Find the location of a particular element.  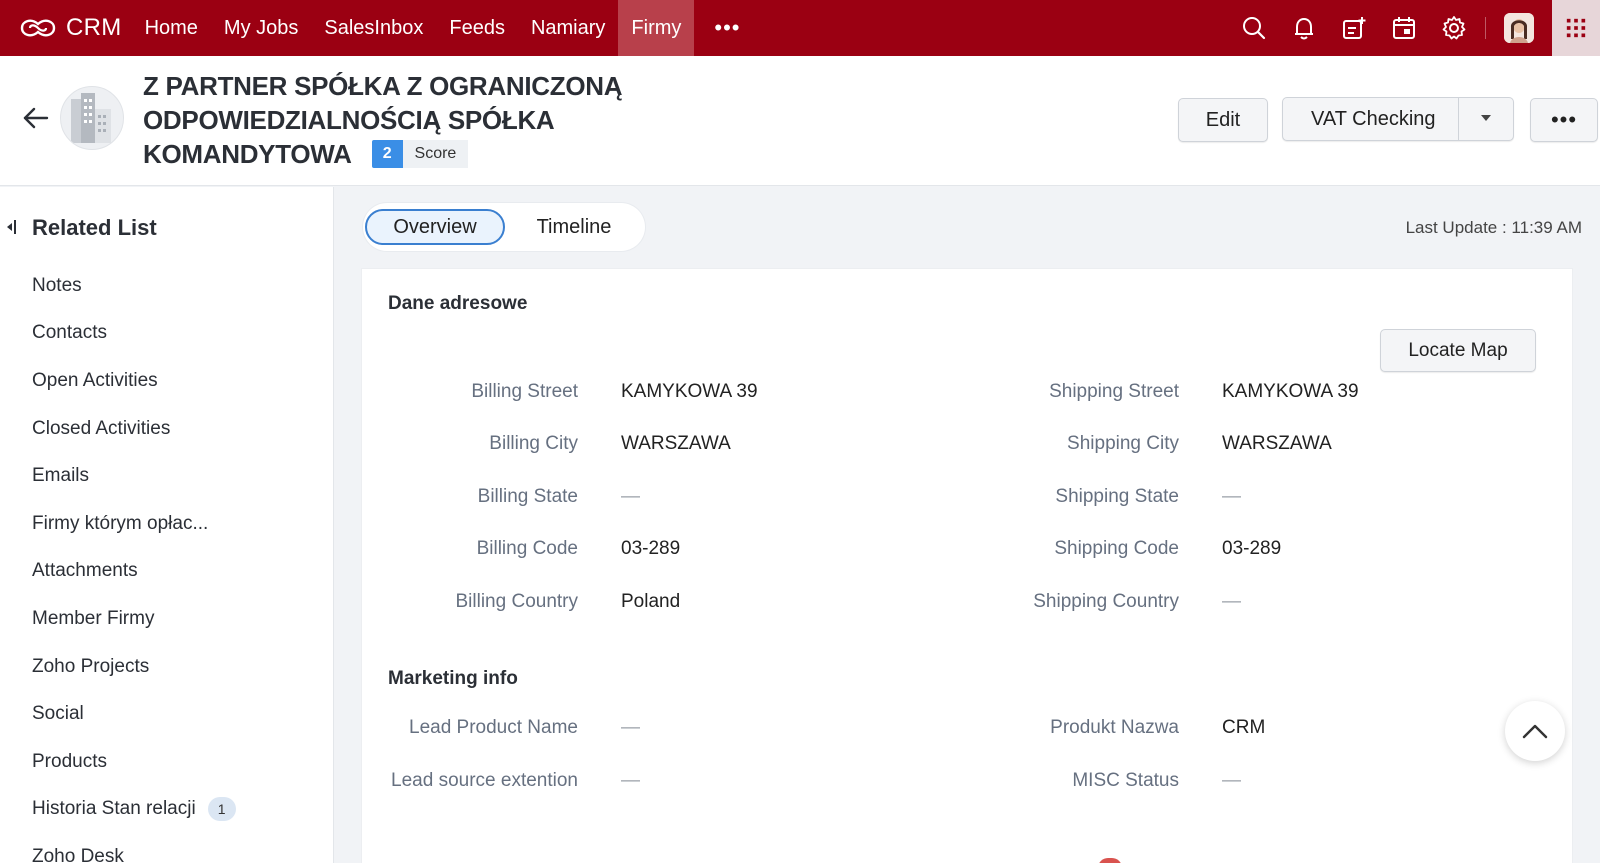

company-building-icon is located at coordinates (92, 118).